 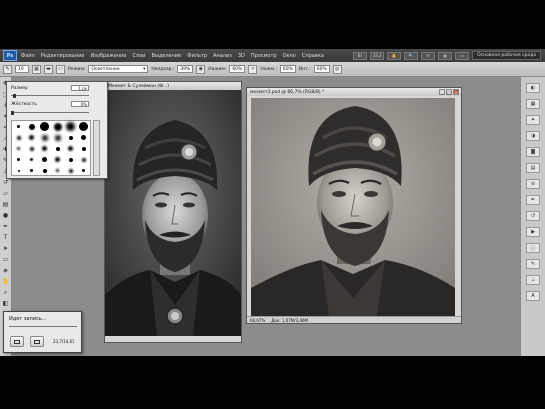 What do you see at coordinates (201, 69) in the screenshot?
I see `pressure-opacity-icon: ◉` at bounding box center [201, 69].